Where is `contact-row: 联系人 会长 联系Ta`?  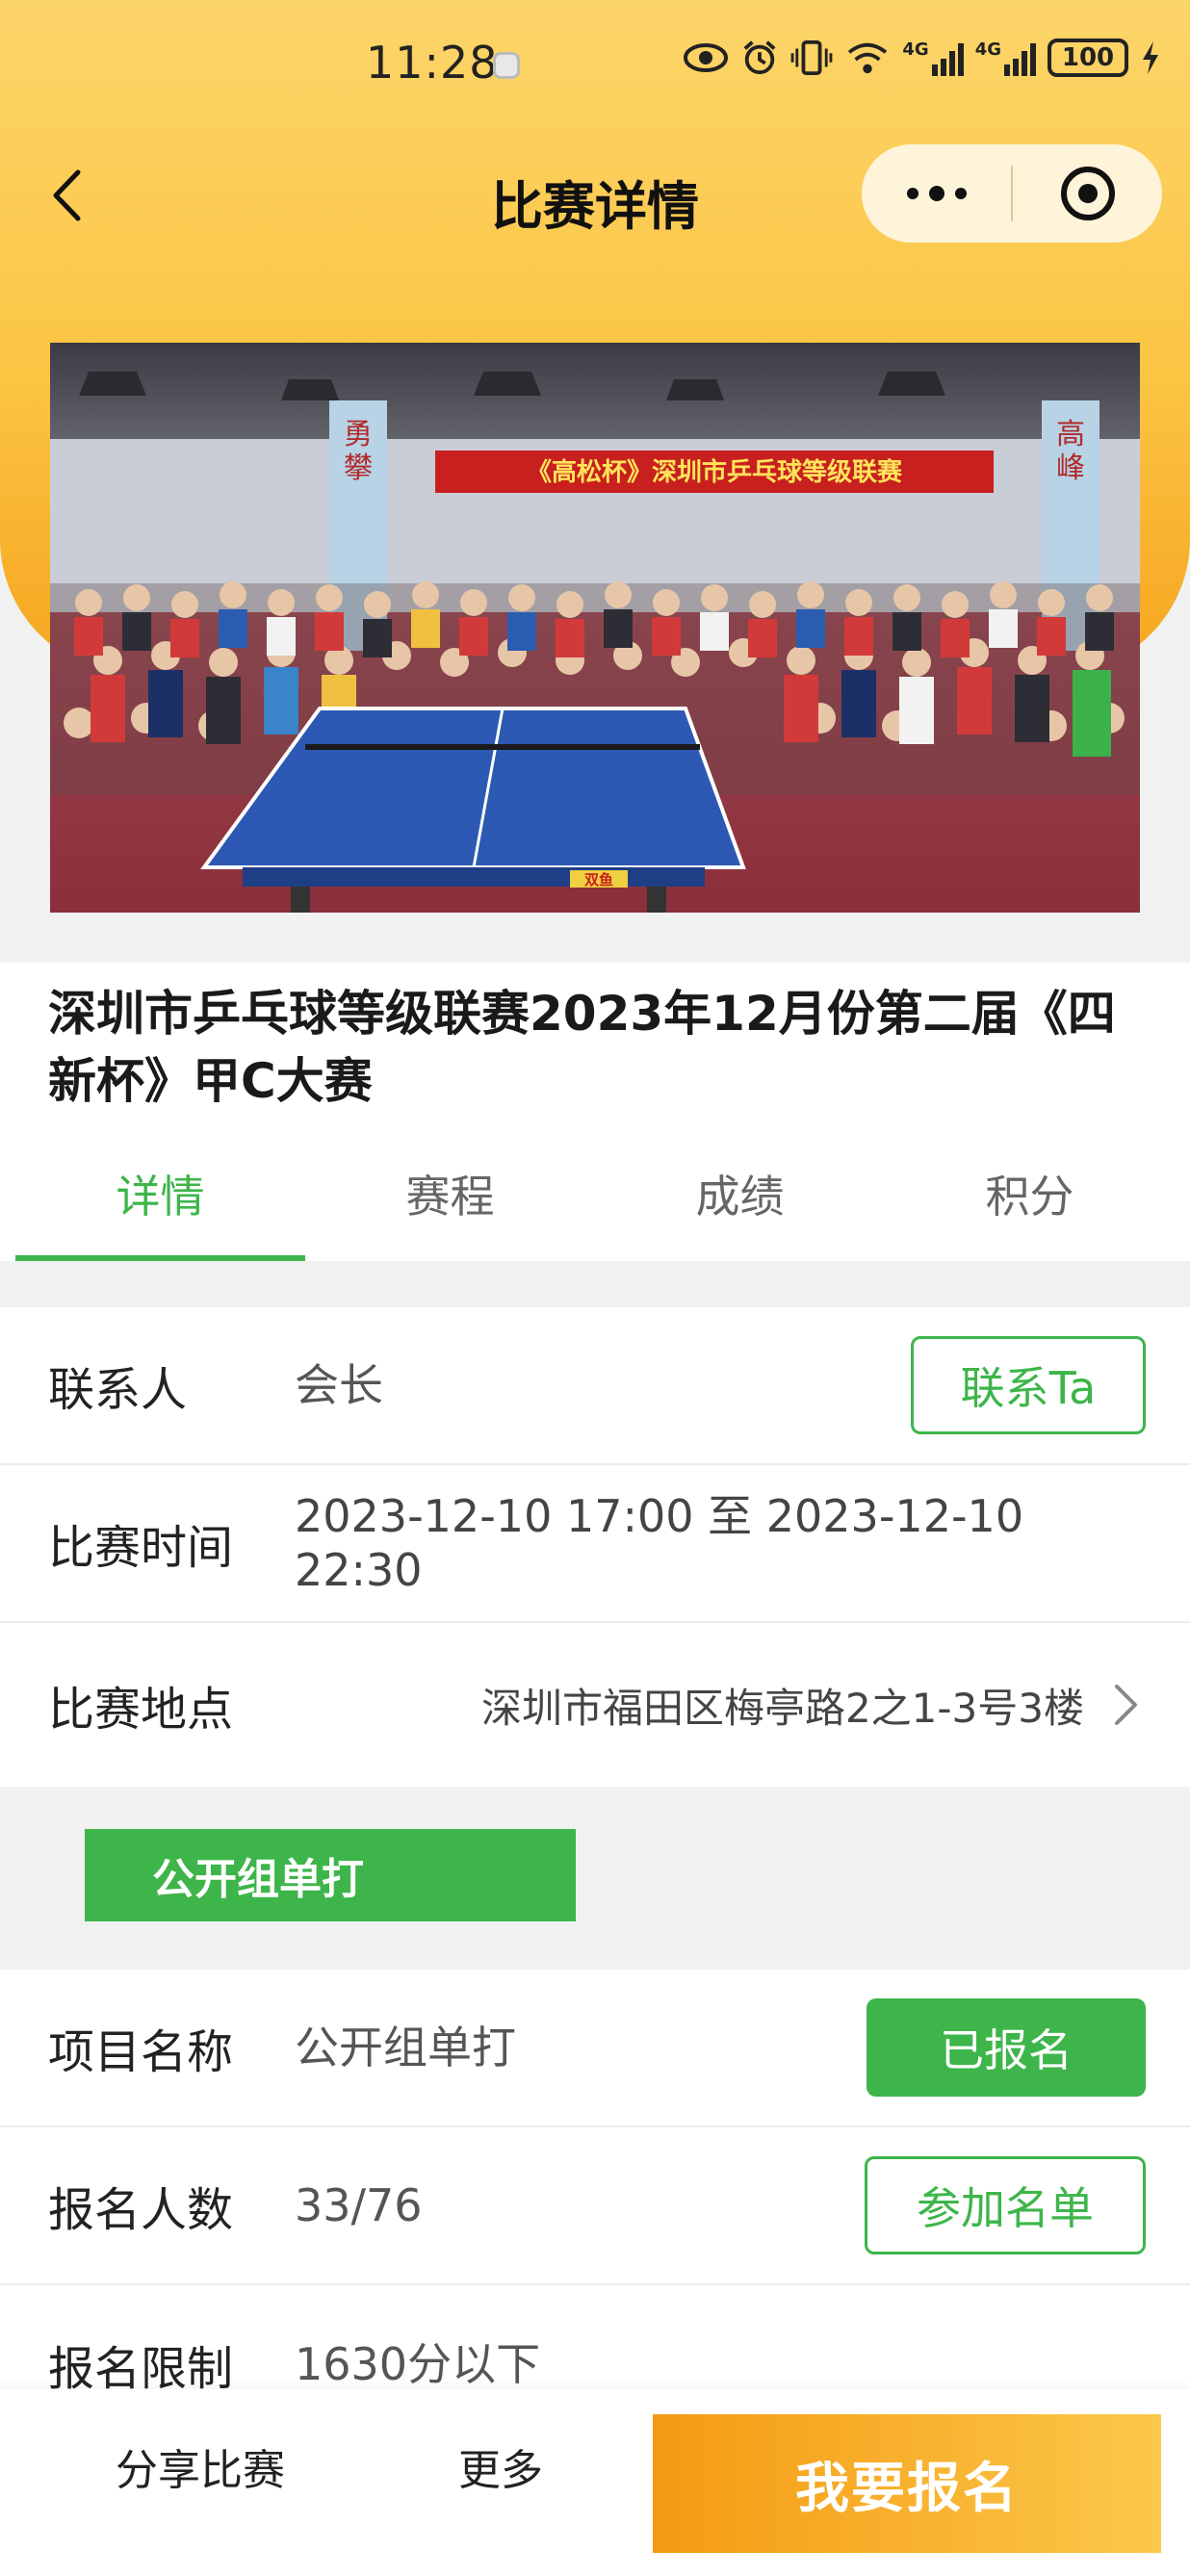 contact-row: 联系人 会长 联系Ta is located at coordinates (595, 1386).